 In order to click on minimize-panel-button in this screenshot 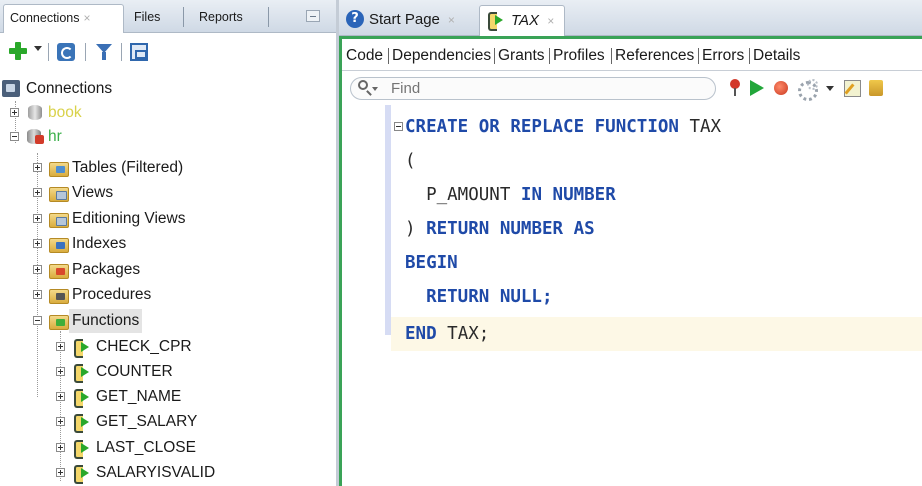, I will do `click(313, 16)`.